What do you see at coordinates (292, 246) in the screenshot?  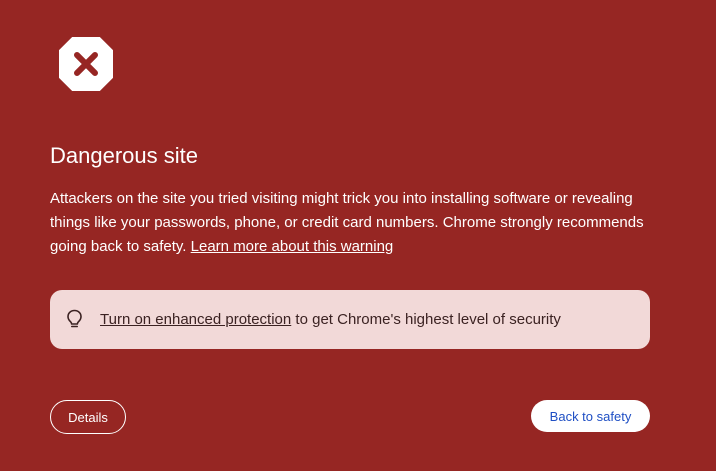 I see `learn-more-link: Learn more about this warning` at bounding box center [292, 246].